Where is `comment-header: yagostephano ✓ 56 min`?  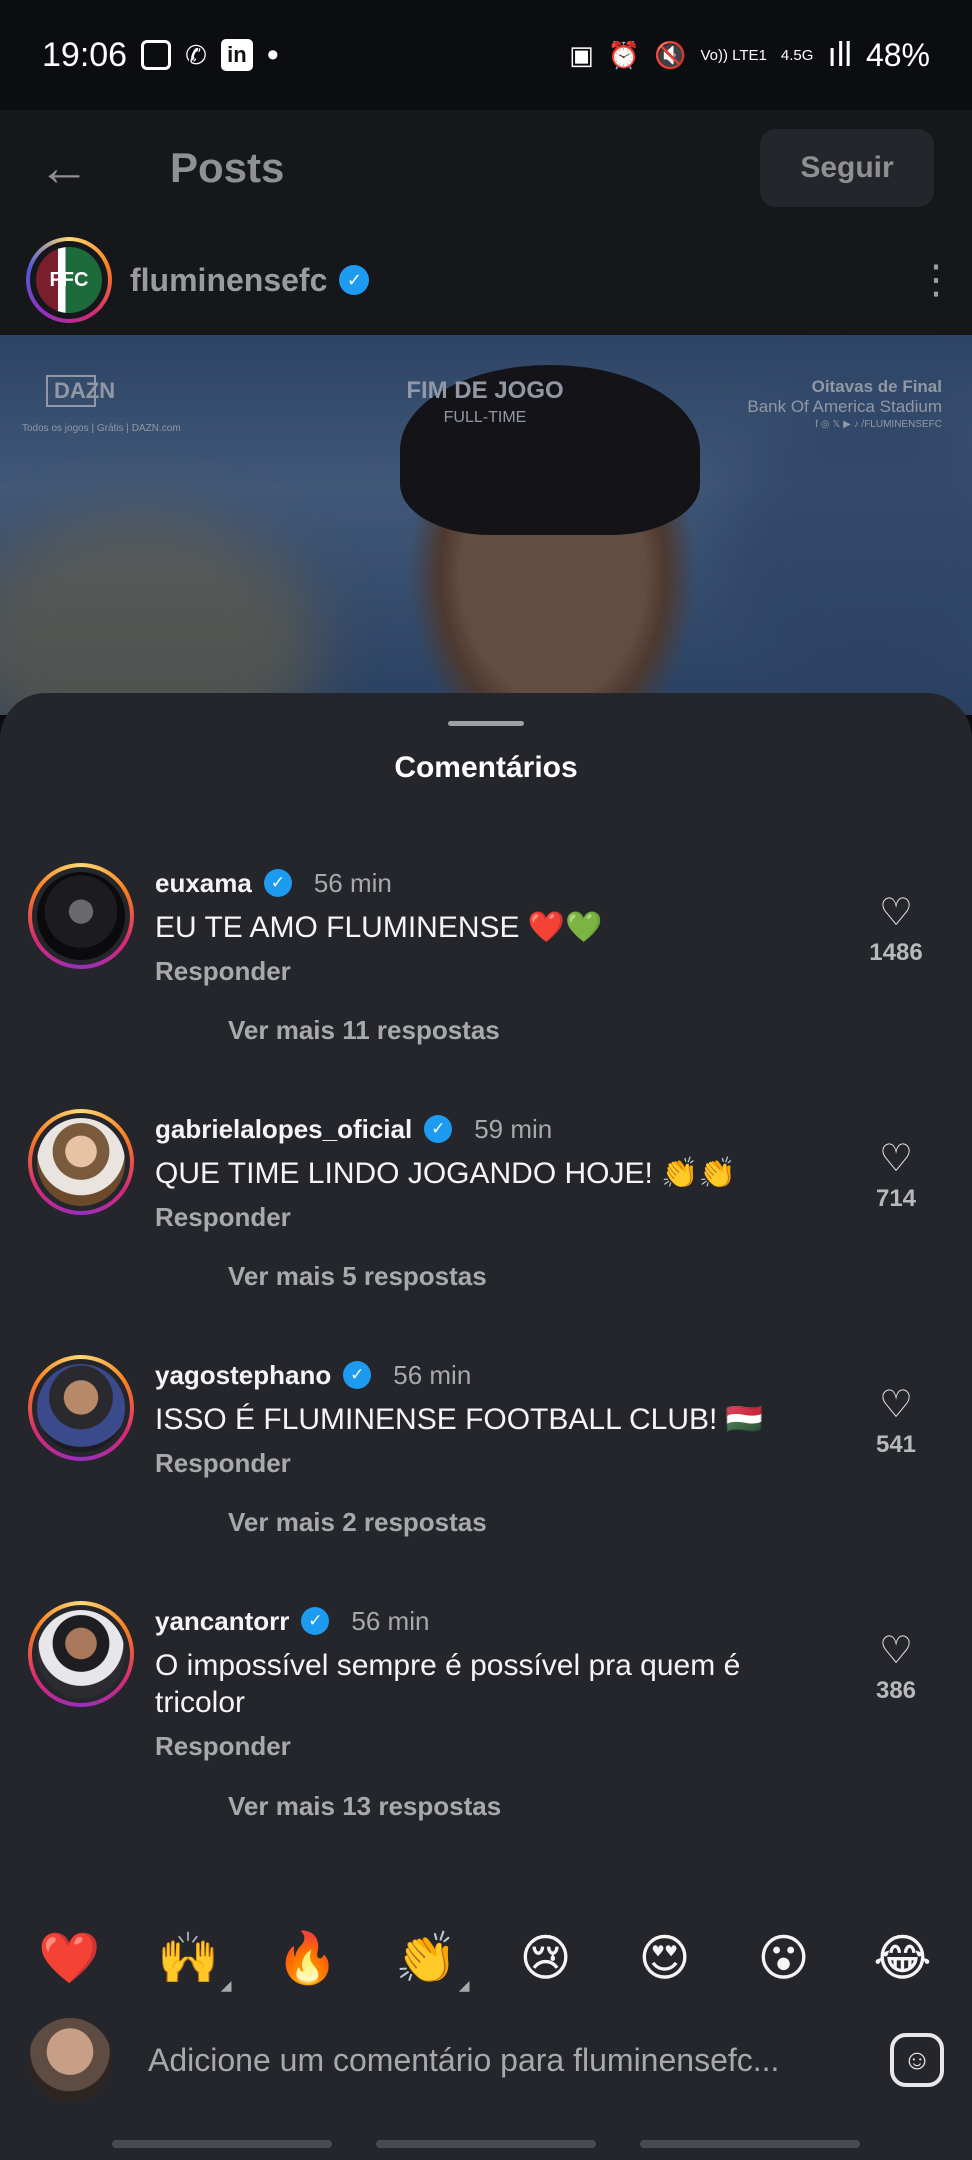 comment-header: yagostephano ✓ 56 min is located at coordinates (313, 1375).